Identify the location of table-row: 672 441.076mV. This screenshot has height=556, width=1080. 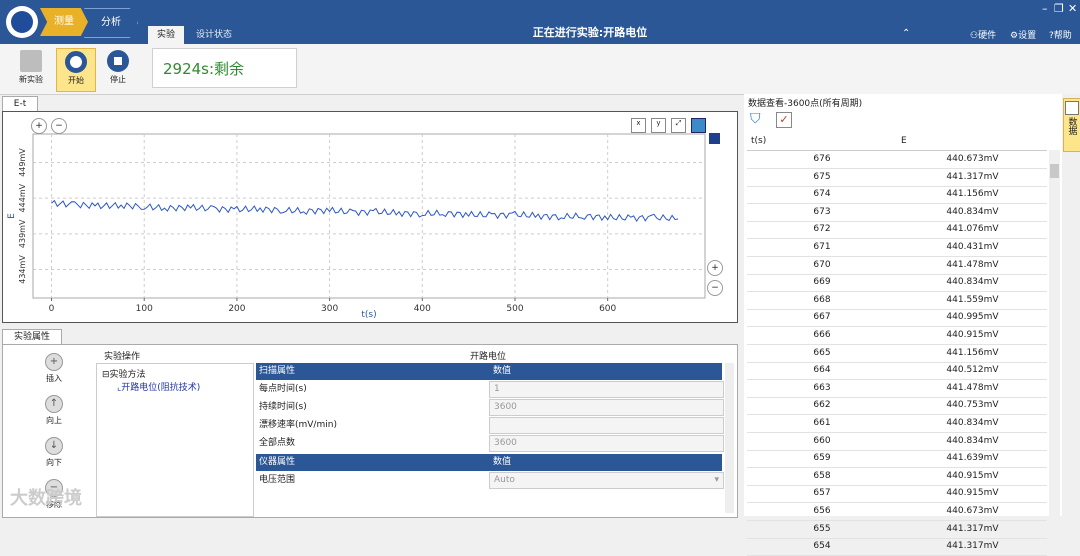
(897, 230).